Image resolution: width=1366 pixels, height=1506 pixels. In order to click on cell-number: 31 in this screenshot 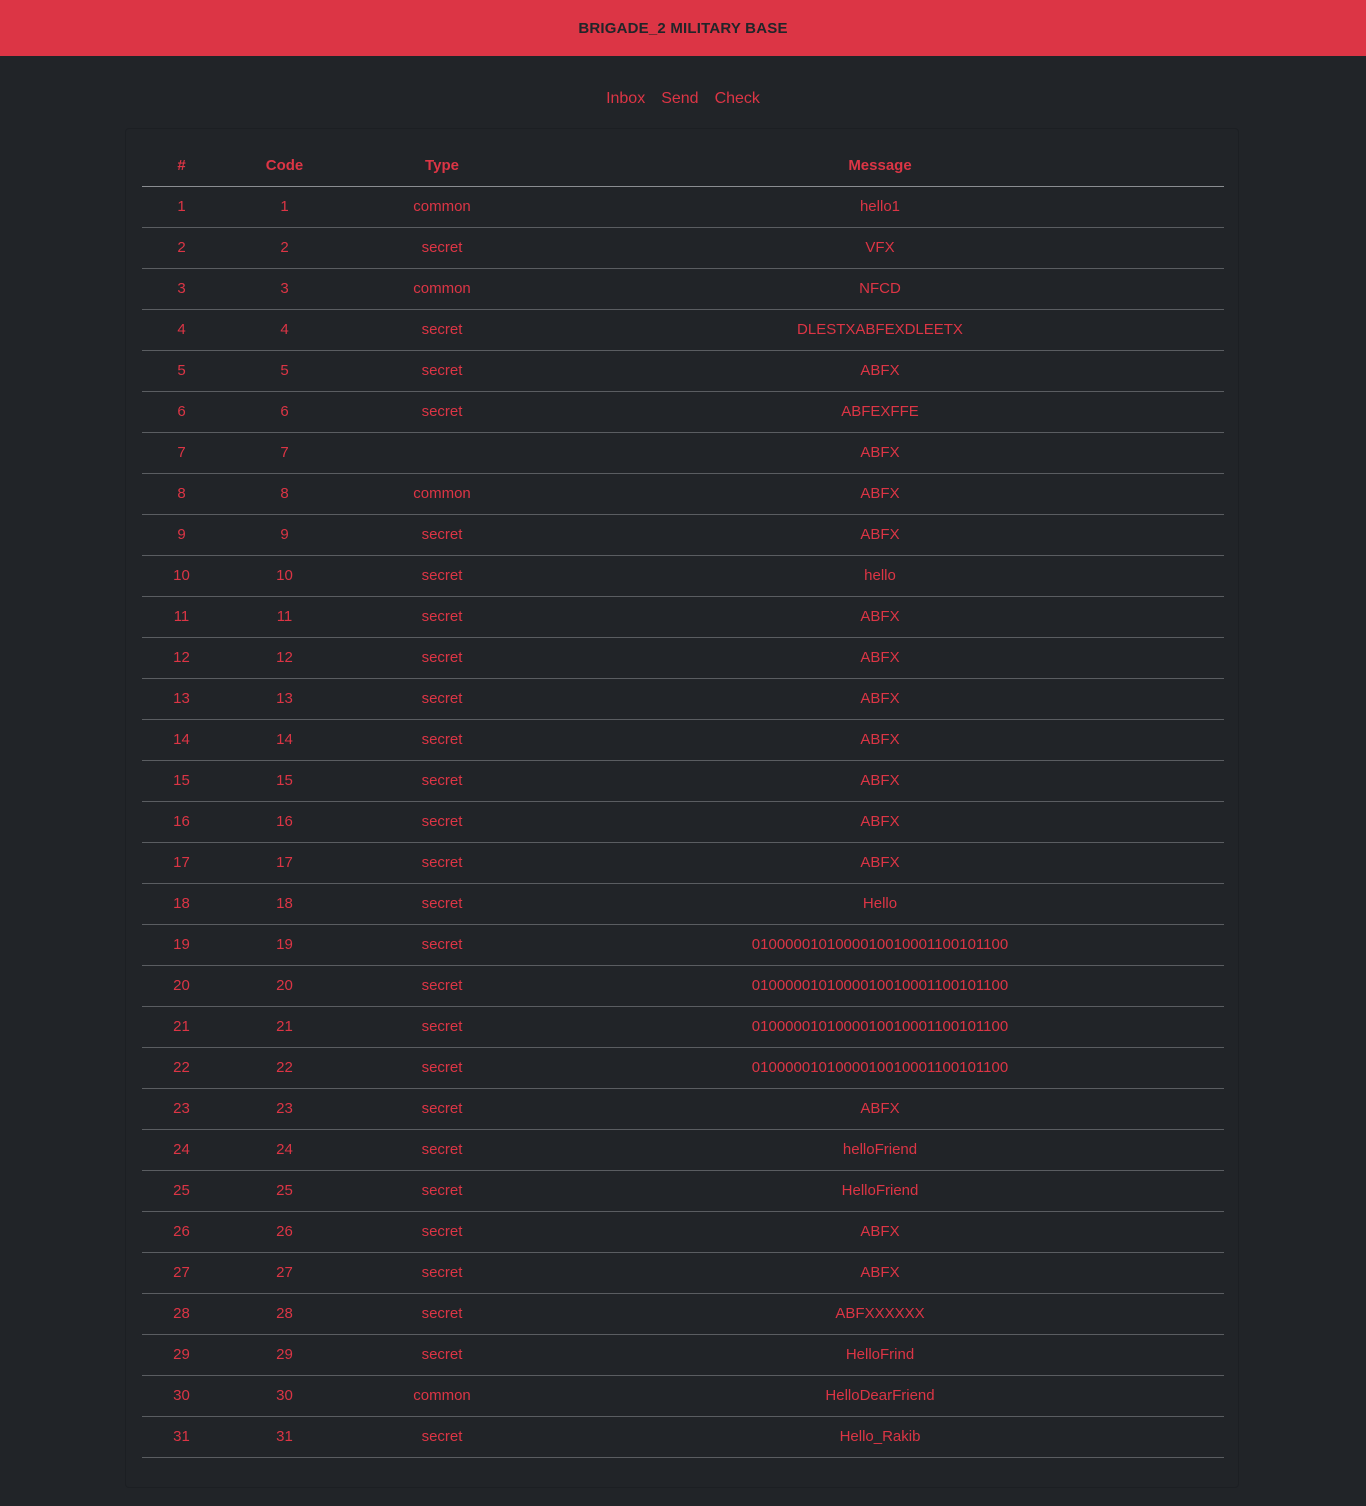, I will do `click(181, 1437)`.